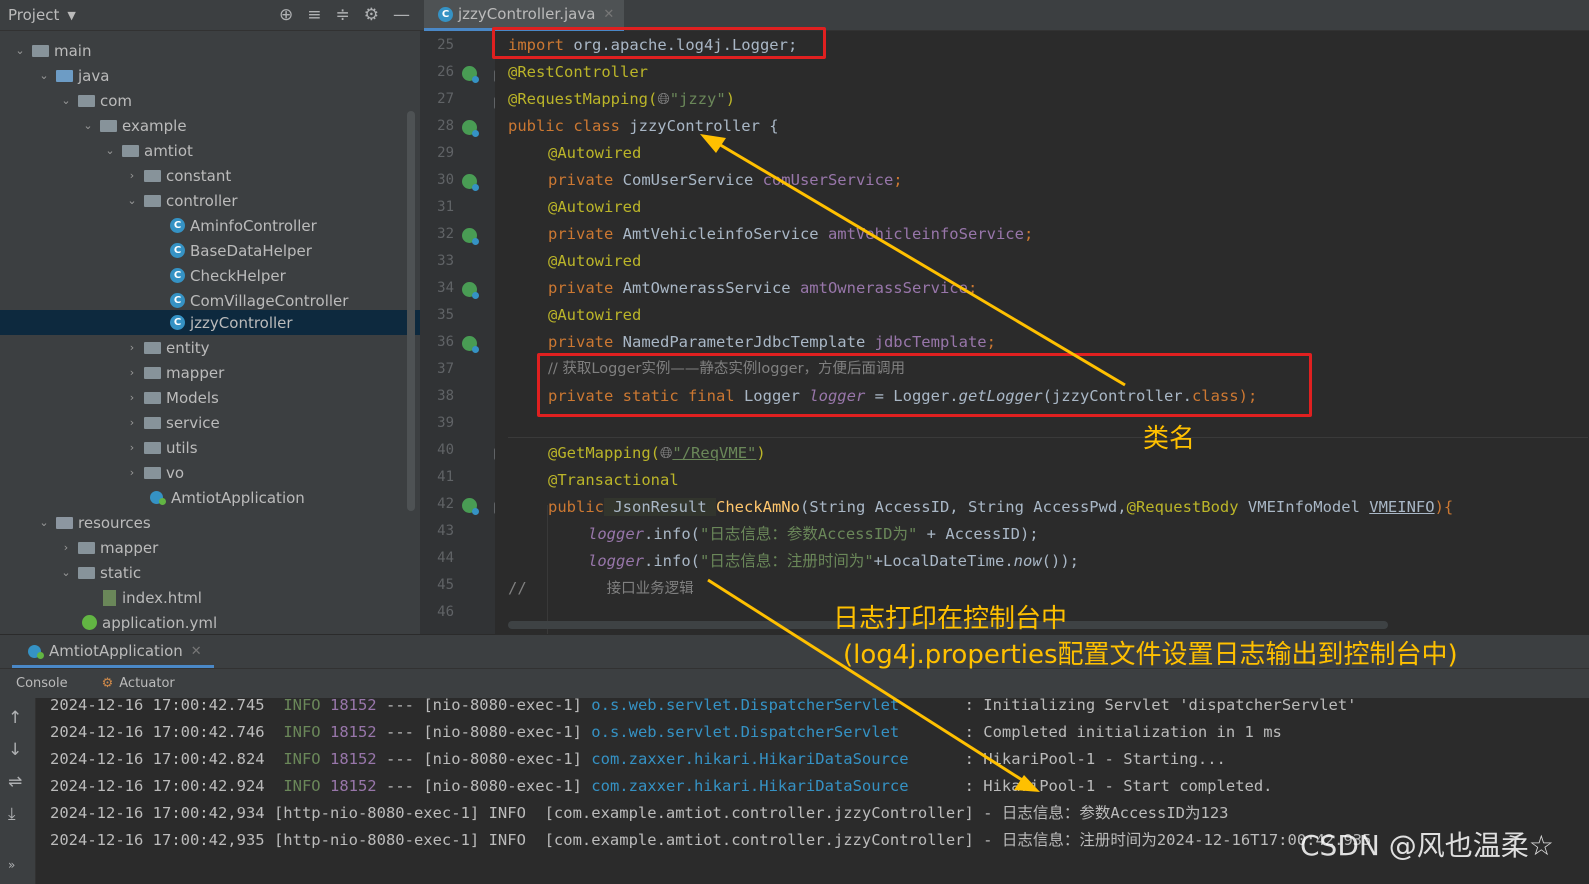 This screenshot has height=884, width=1589. Describe the element at coordinates (116, 100) in the screenshot. I see `tree-node-label: com` at that location.